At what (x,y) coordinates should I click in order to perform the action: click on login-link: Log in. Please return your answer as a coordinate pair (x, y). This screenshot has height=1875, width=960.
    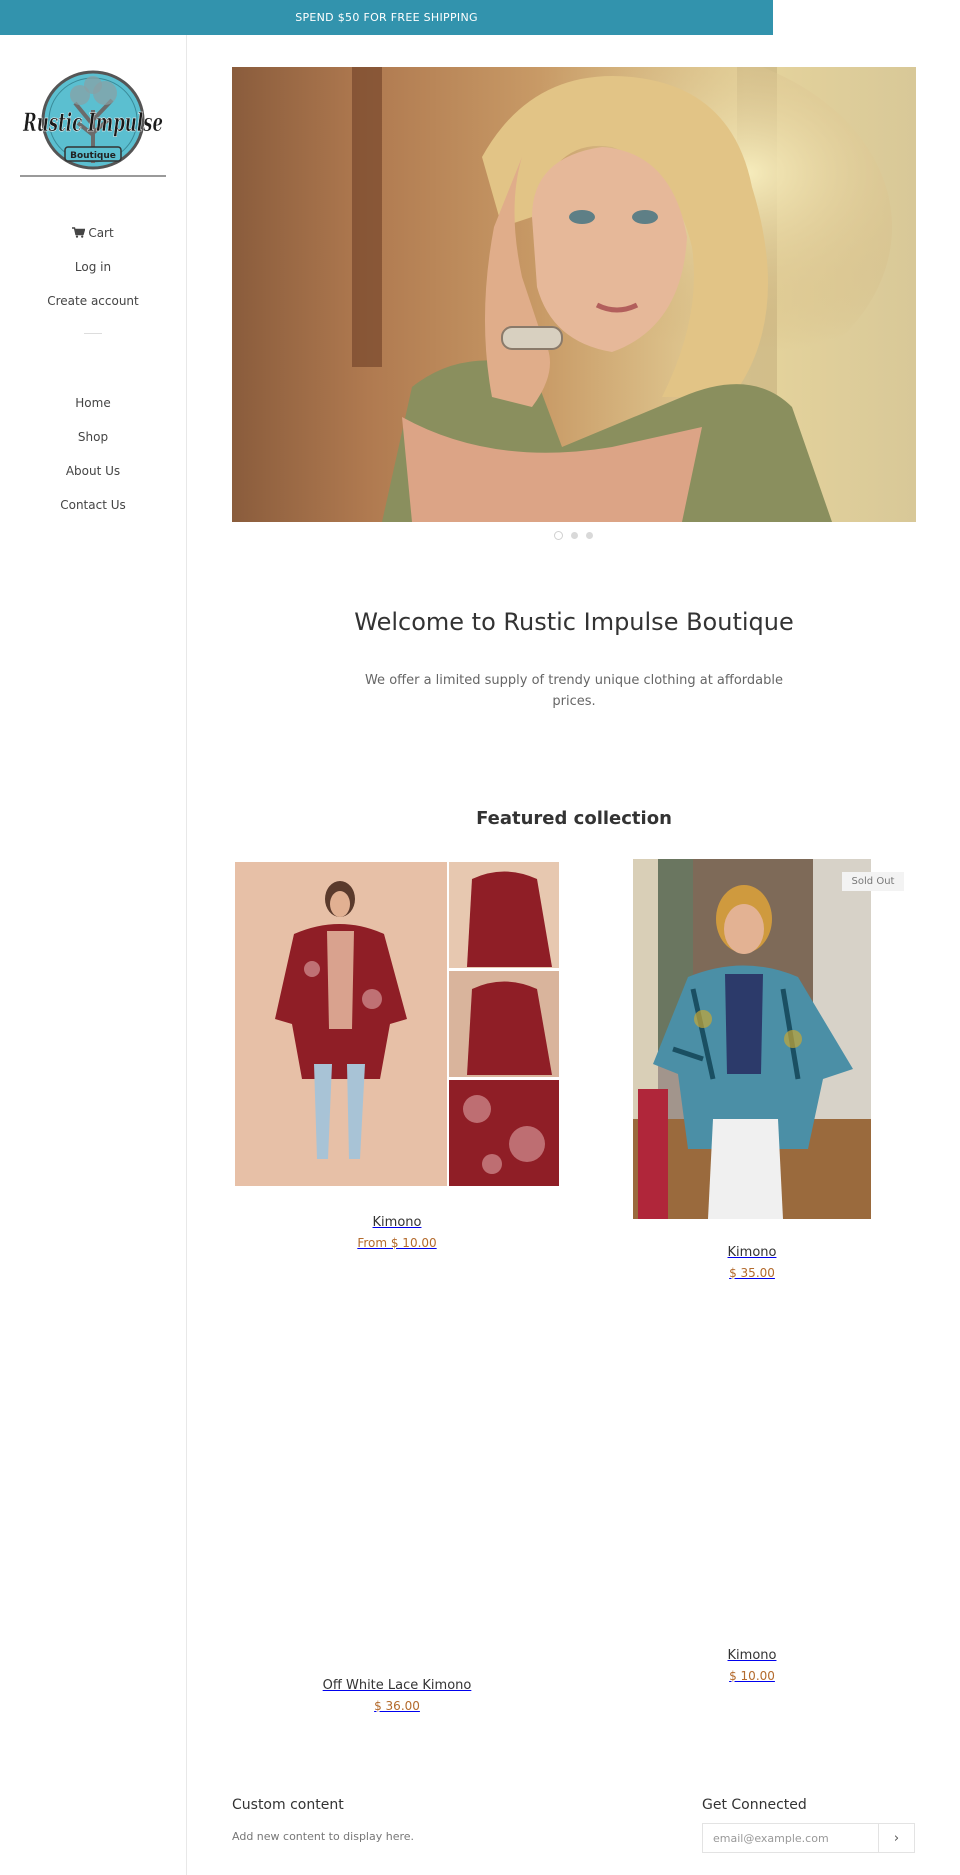
    Looking at the image, I should click on (93, 267).